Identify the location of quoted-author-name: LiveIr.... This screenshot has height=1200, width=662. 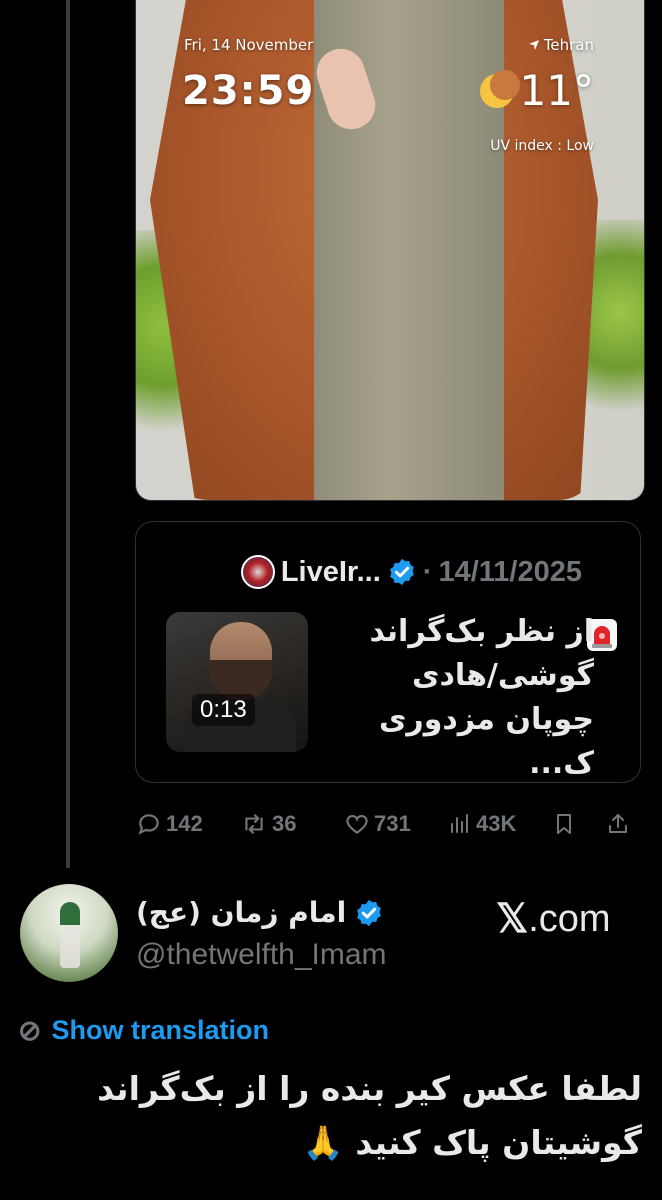
(331, 572).